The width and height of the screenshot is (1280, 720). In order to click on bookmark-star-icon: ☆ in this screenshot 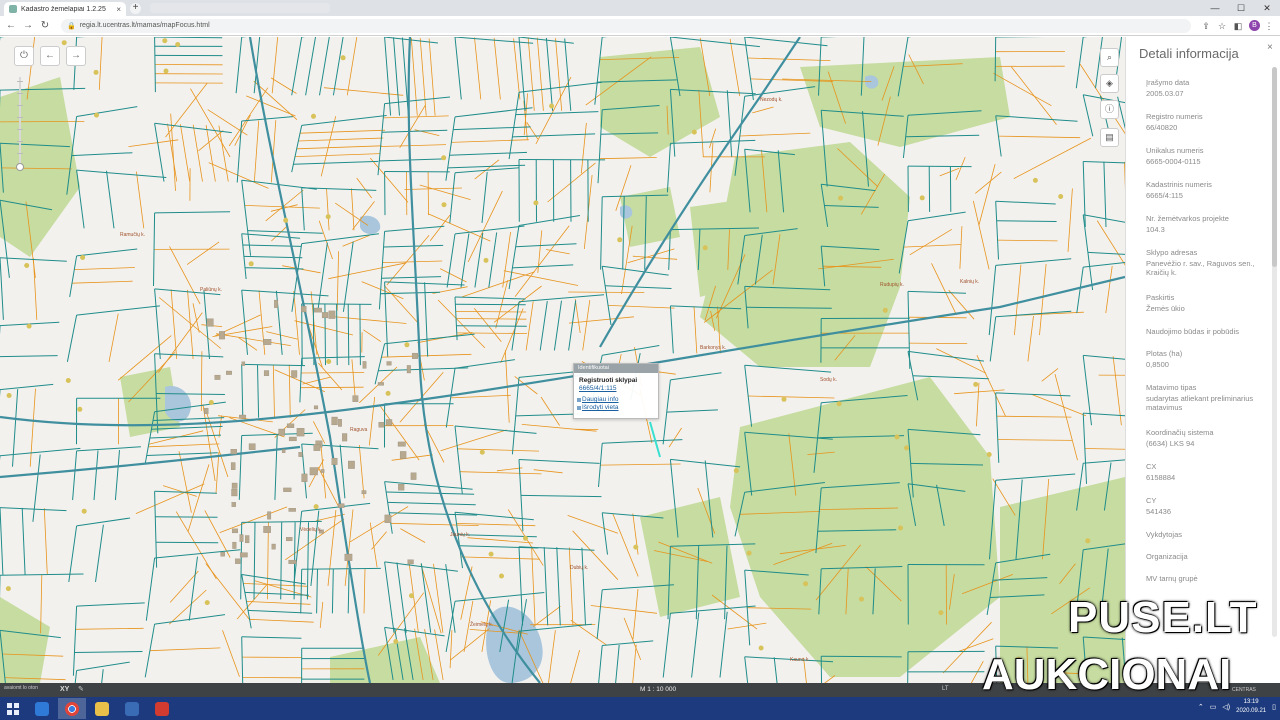, I will do `click(1222, 26)`.